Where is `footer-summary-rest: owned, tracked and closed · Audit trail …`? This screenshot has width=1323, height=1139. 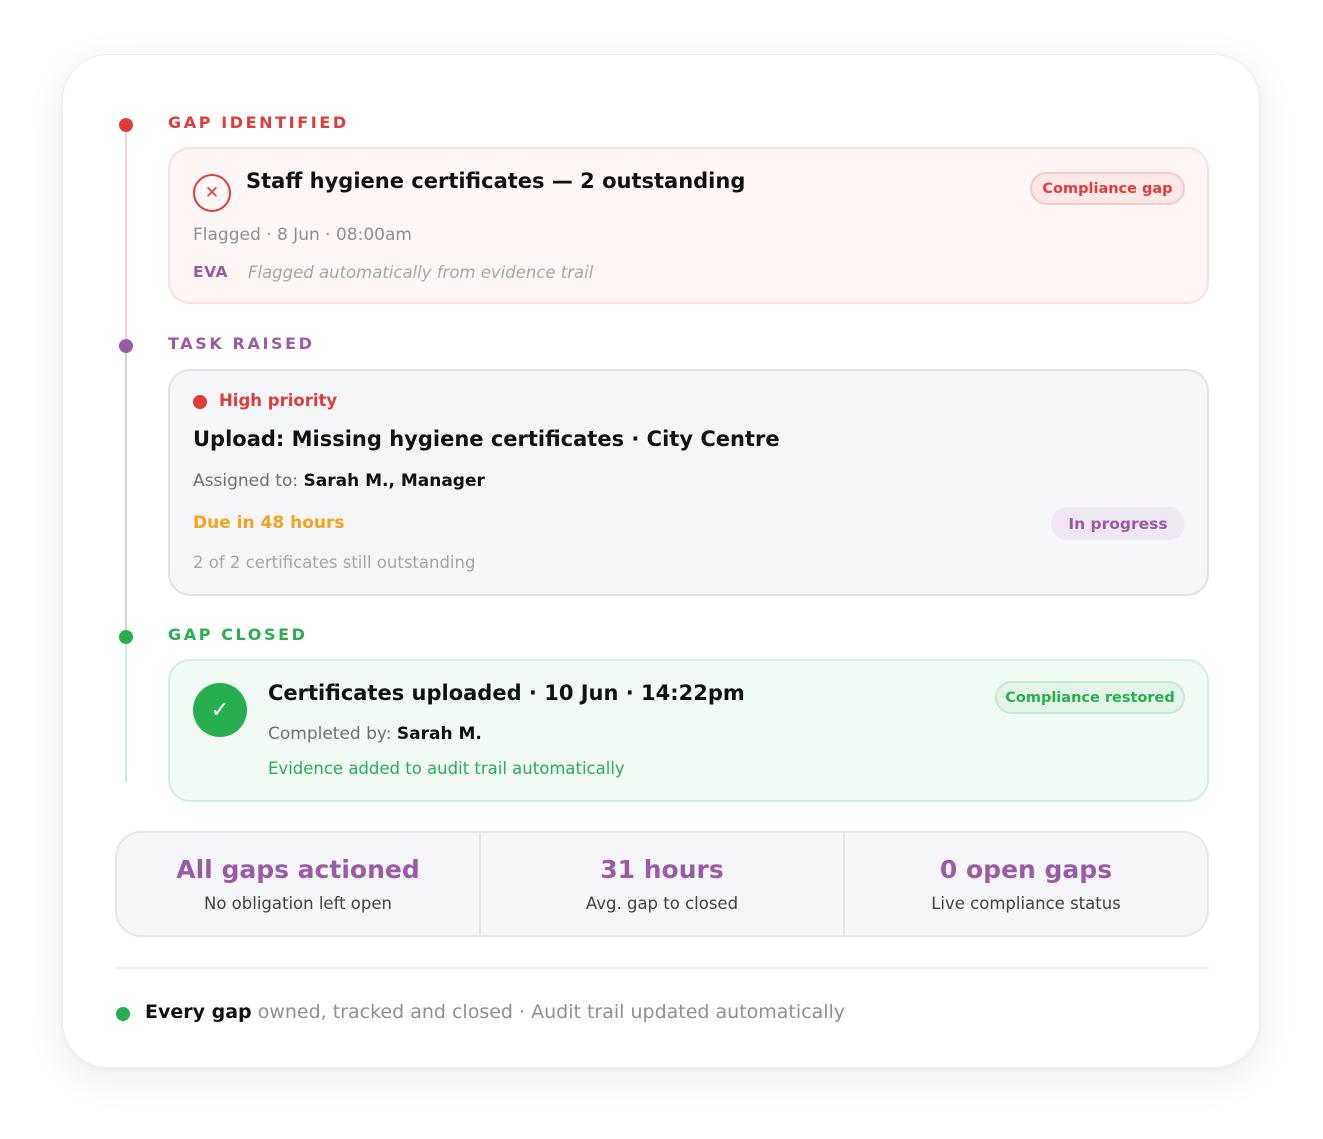 footer-summary-rest: owned, tracked and closed · Audit trail … is located at coordinates (548, 1012).